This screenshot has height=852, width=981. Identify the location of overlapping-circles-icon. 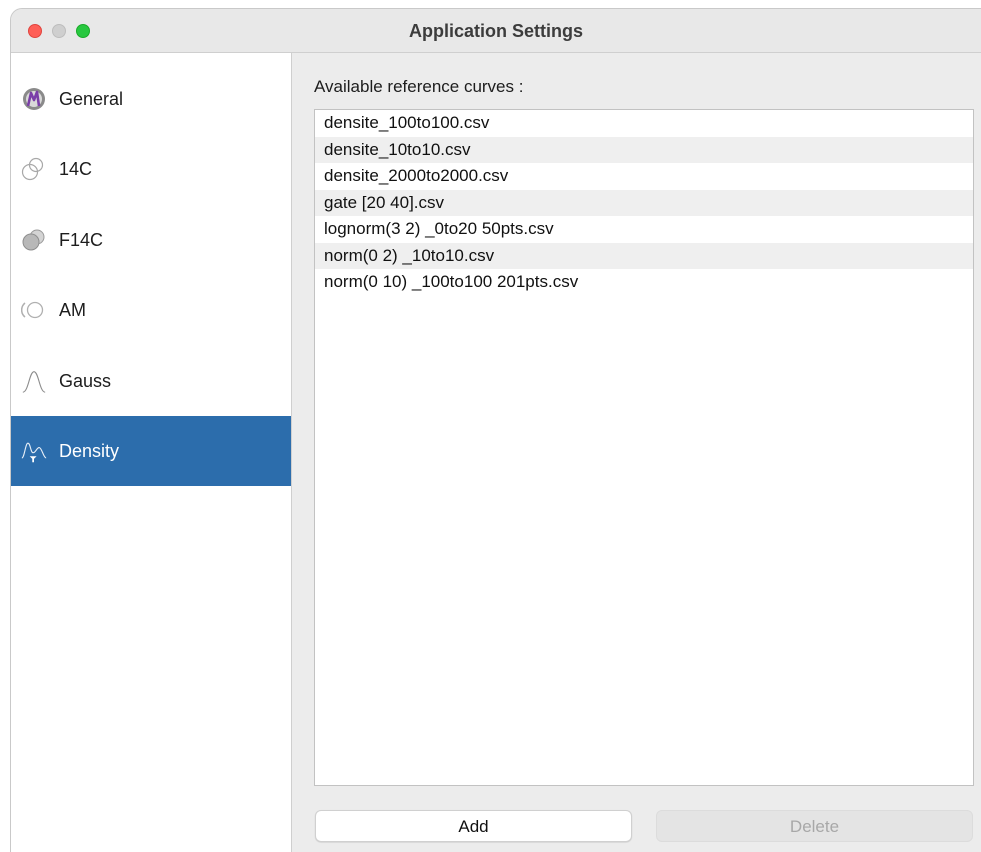
(34, 169).